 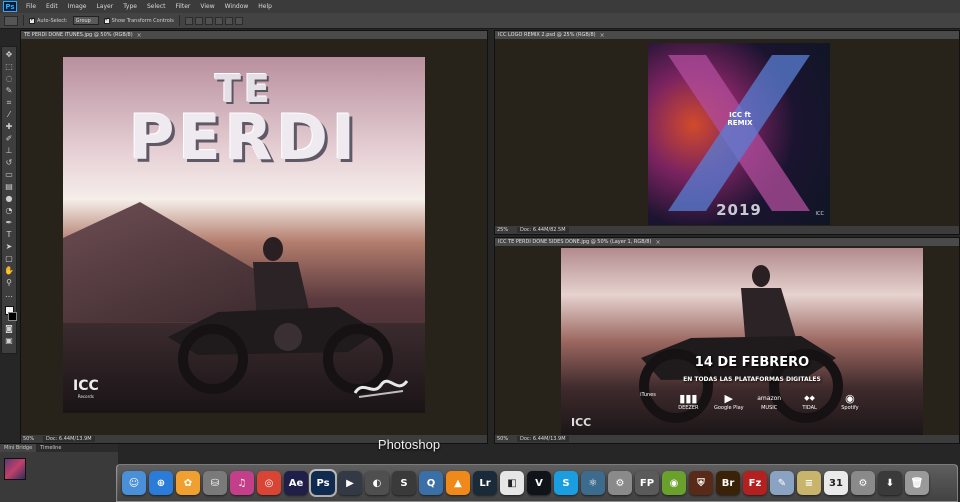 What do you see at coordinates (9, 282) in the screenshot?
I see `zoom-tool-icon: ⚲` at bounding box center [9, 282].